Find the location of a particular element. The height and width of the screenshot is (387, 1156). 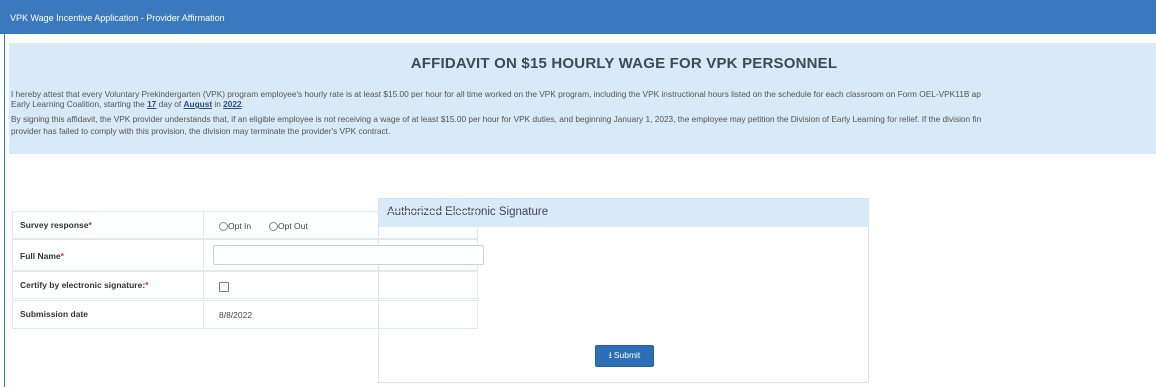

submission-date-value: 8/8/2022 is located at coordinates (236, 315).